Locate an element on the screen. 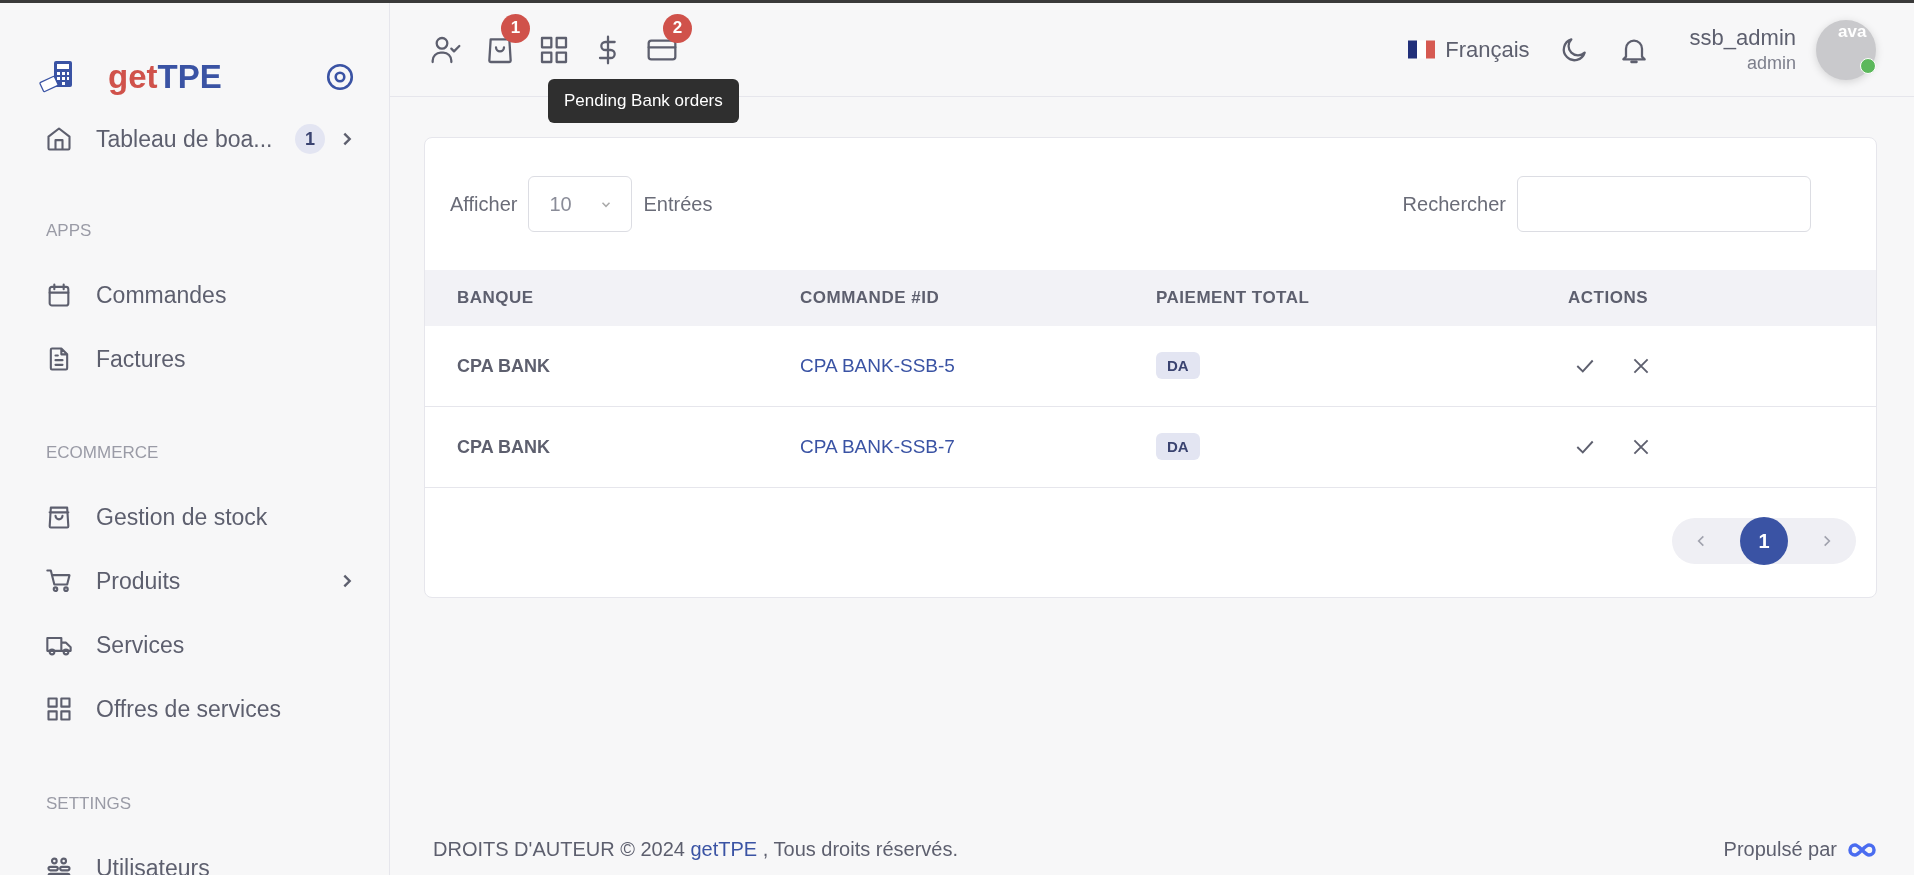 The height and width of the screenshot is (875, 1914). user-role: admin is located at coordinates (1771, 63).